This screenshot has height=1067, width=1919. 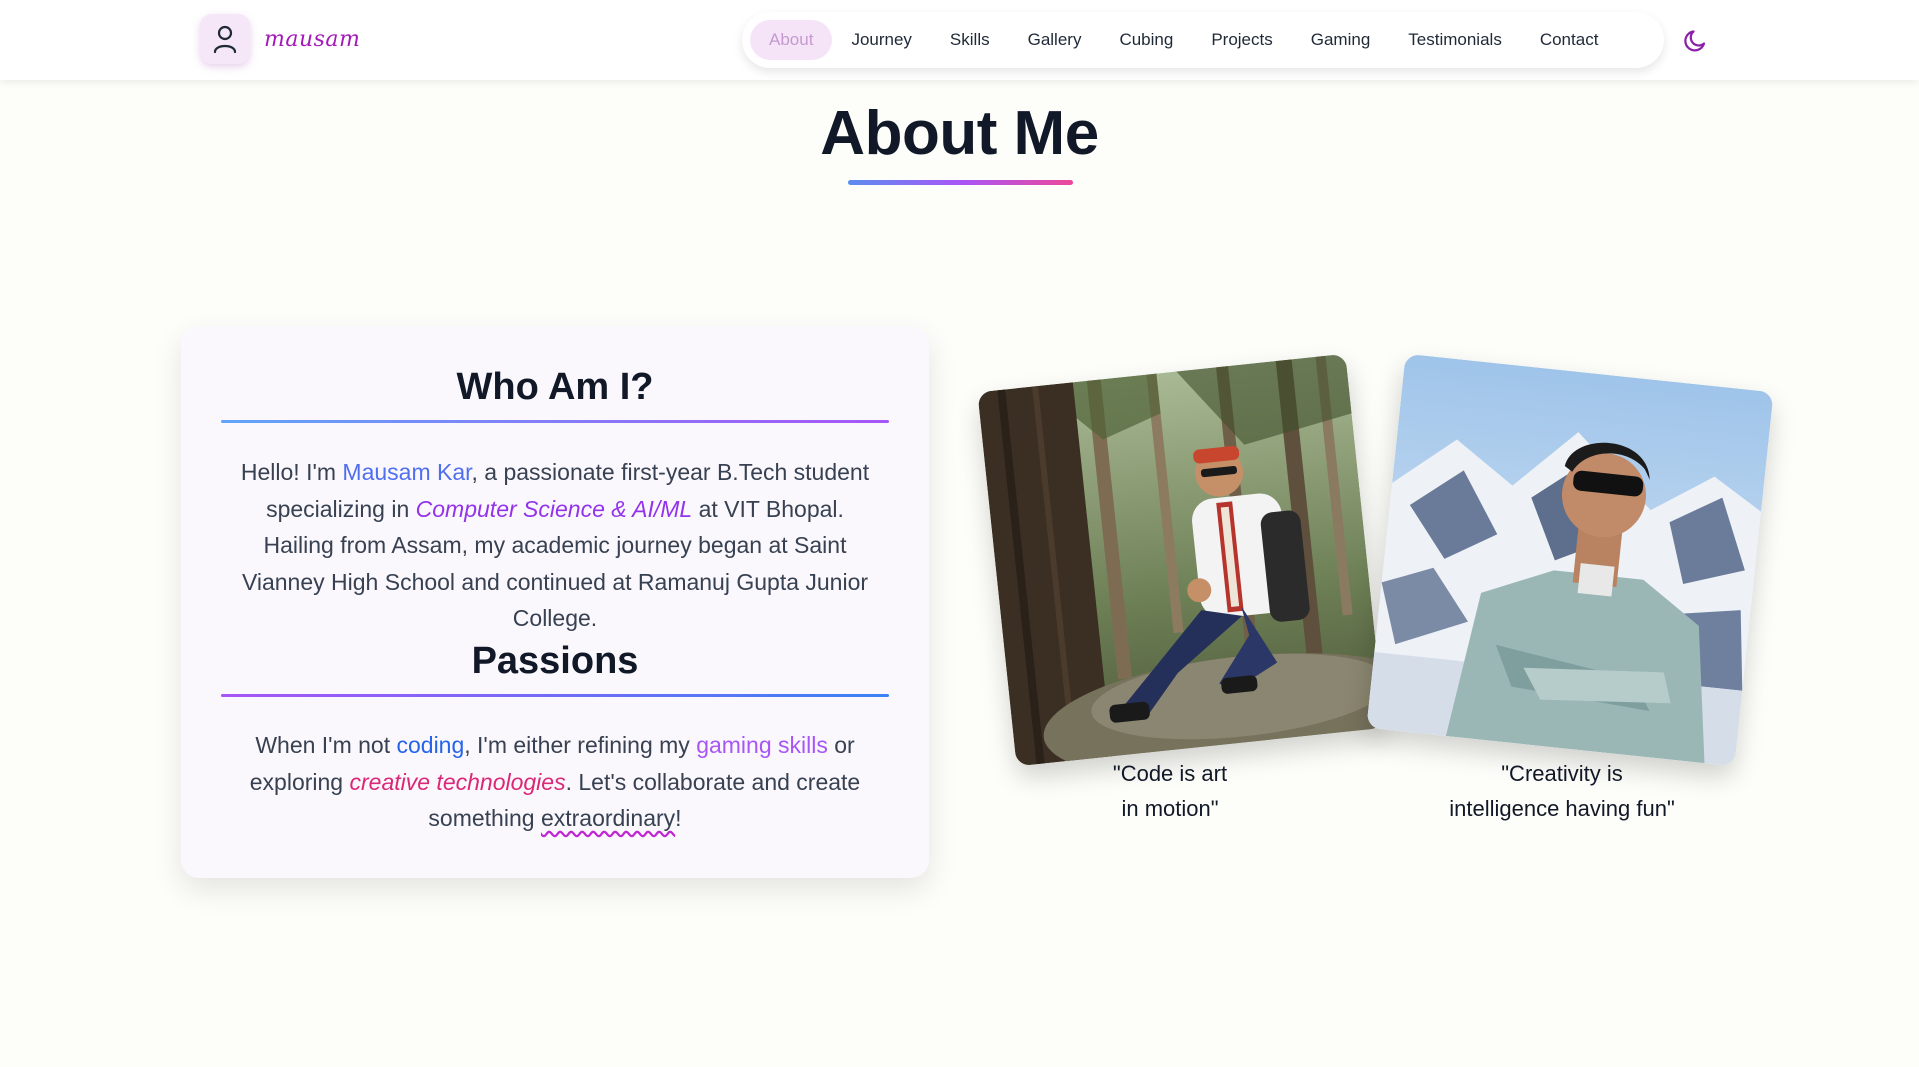 I want to click on photo-forest, so click(x=1181, y=560).